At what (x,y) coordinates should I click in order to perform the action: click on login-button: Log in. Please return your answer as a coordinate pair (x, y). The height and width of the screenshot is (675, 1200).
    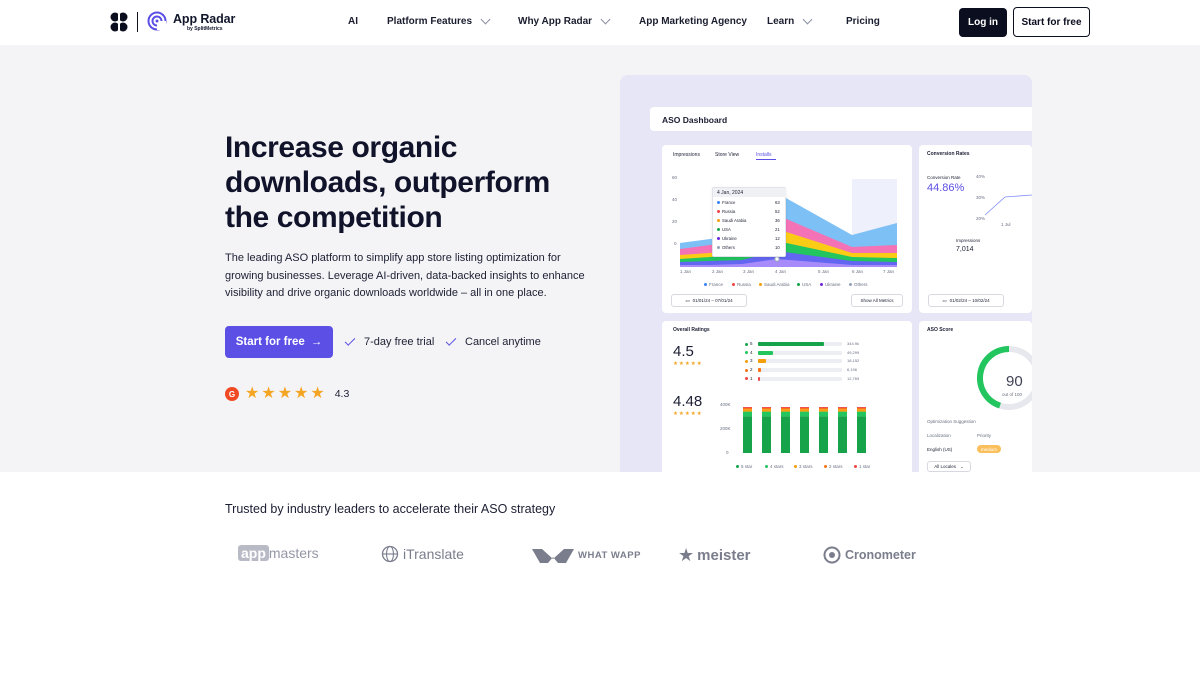
    Looking at the image, I should click on (983, 22).